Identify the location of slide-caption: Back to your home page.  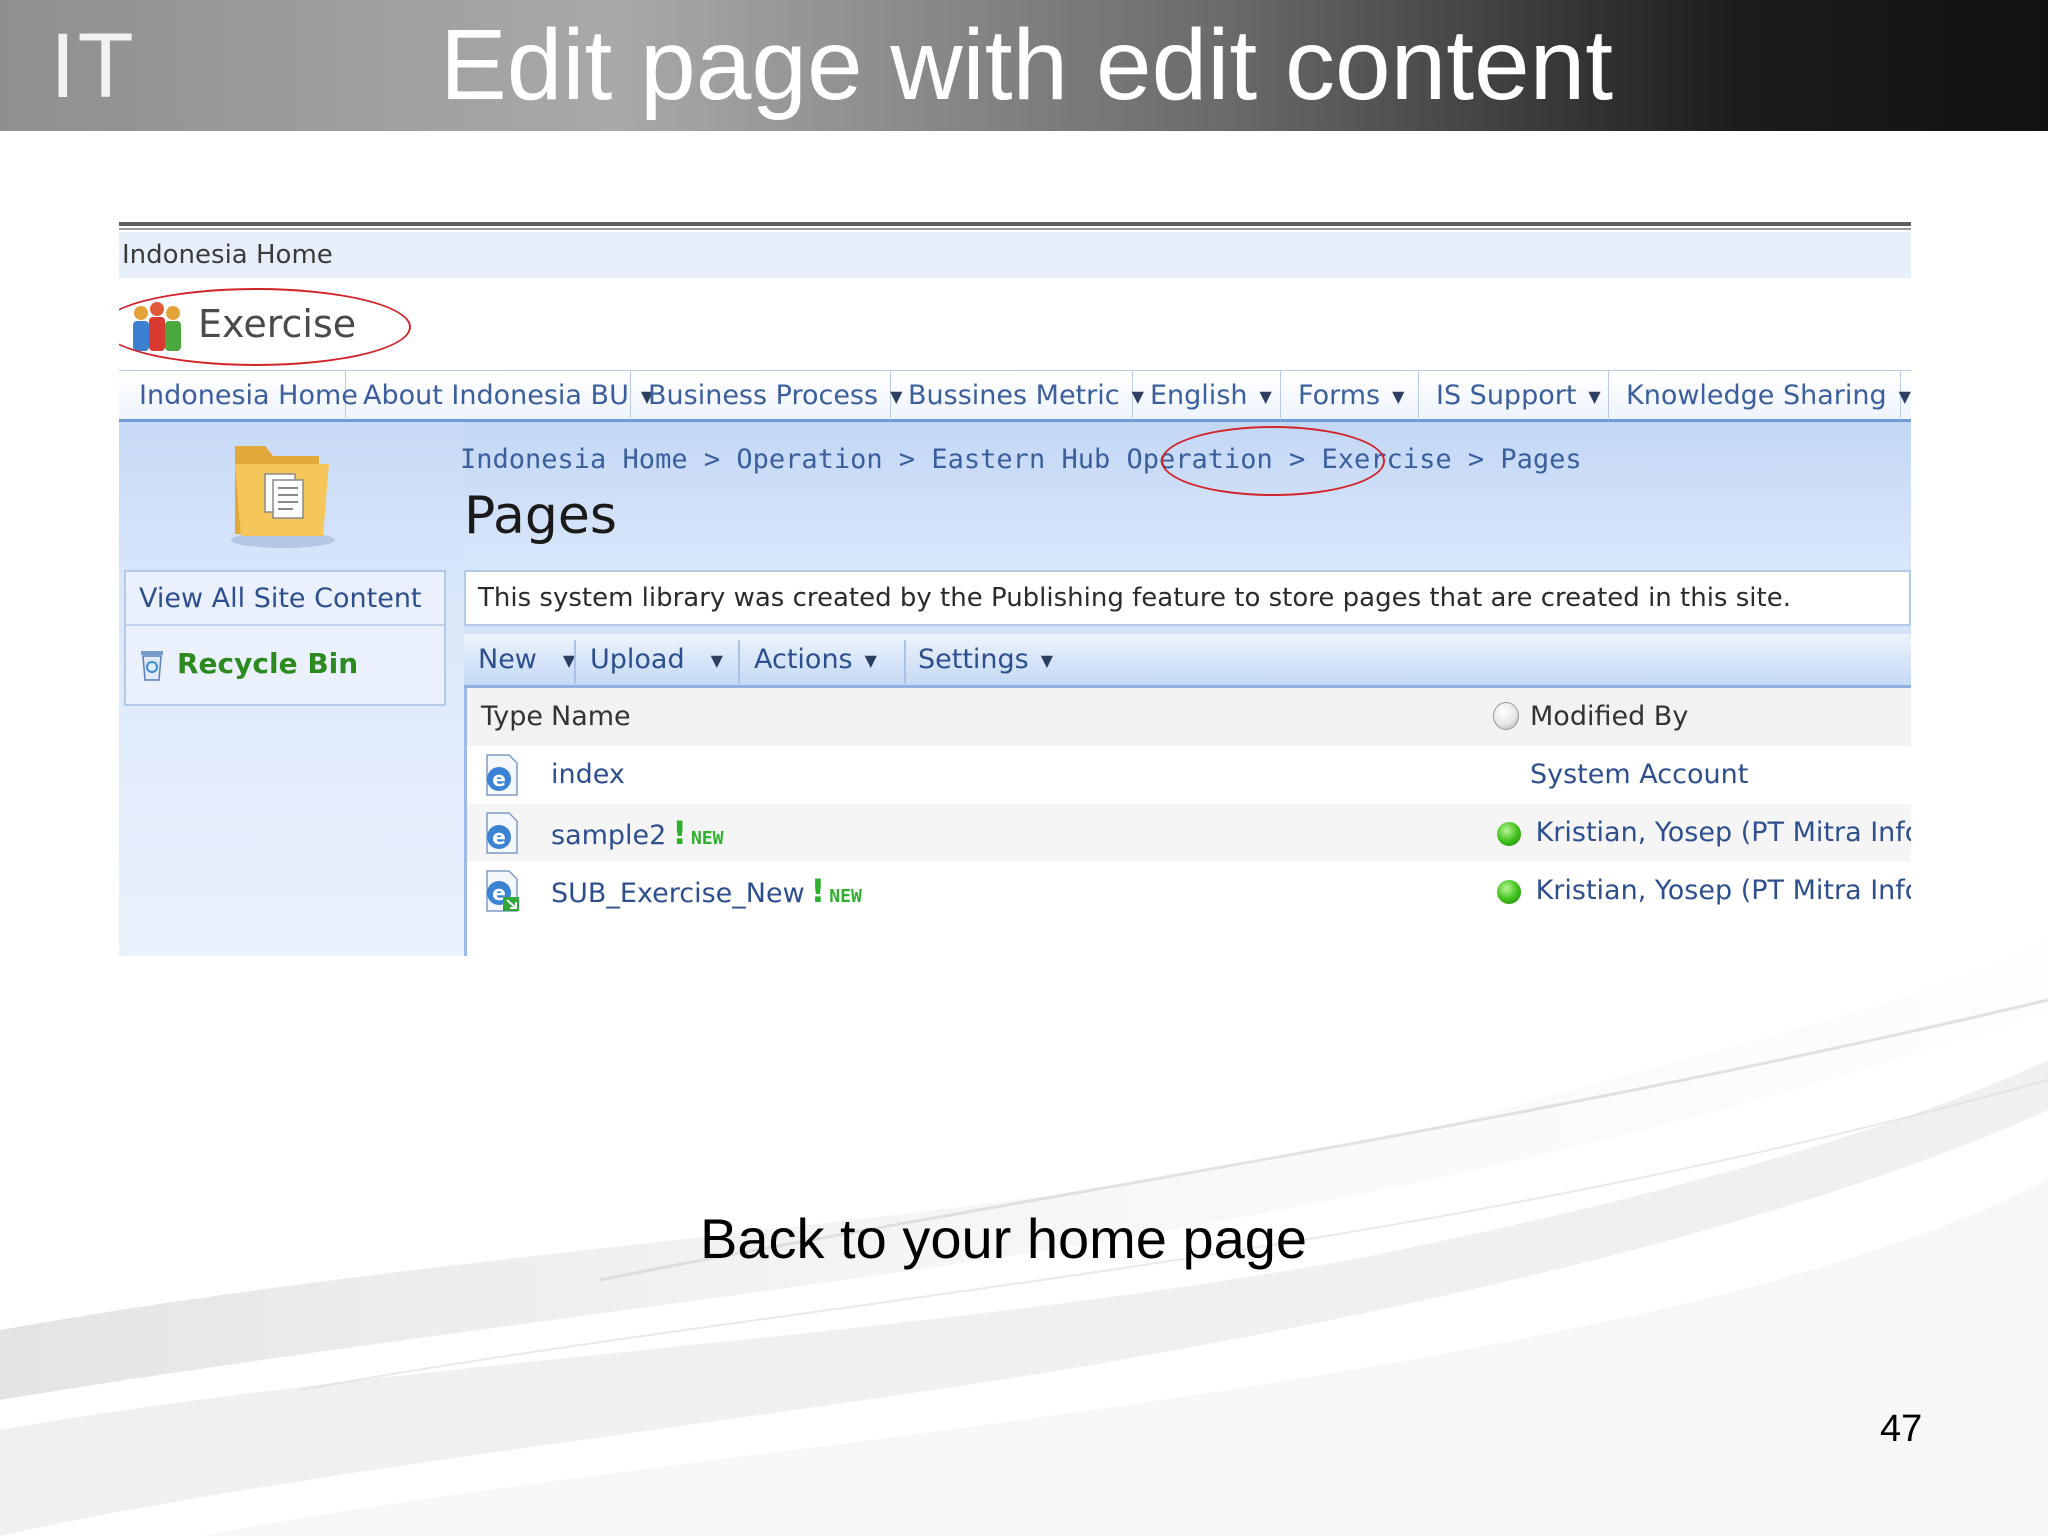
(1004, 1238).